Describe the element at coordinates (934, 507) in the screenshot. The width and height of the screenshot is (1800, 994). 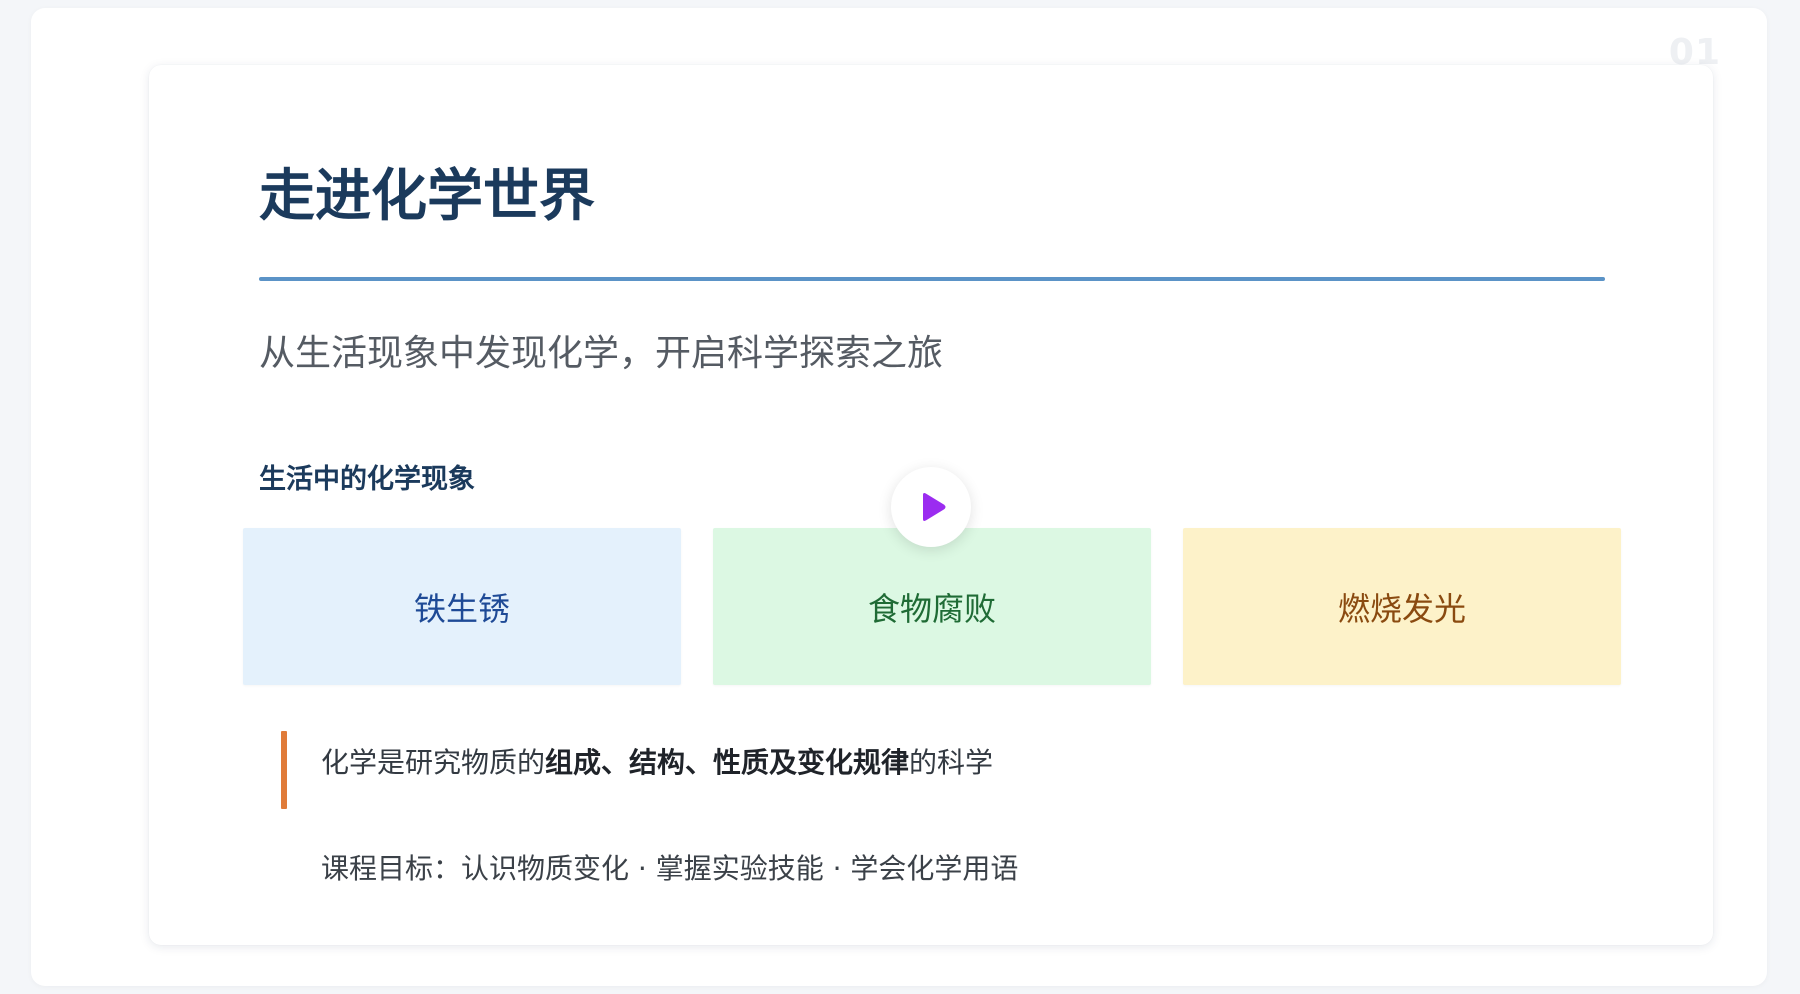
I see `play-icon` at that location.